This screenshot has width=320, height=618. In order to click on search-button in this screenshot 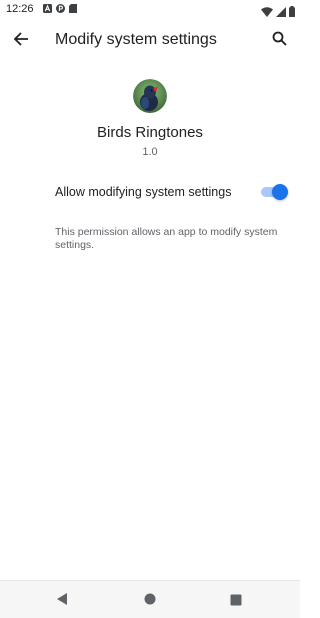, I will do `click(279, 41)`.